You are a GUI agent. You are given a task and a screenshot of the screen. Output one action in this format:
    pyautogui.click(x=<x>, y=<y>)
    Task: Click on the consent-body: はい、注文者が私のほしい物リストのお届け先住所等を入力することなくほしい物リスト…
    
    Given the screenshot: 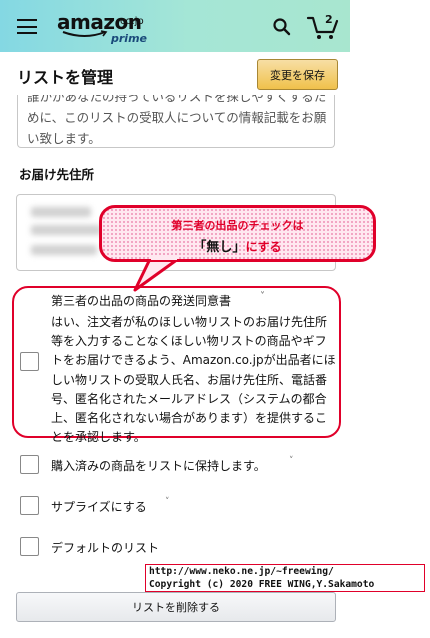 What is the action you would take?
    pyautogui.click(x=193, y=380)
    